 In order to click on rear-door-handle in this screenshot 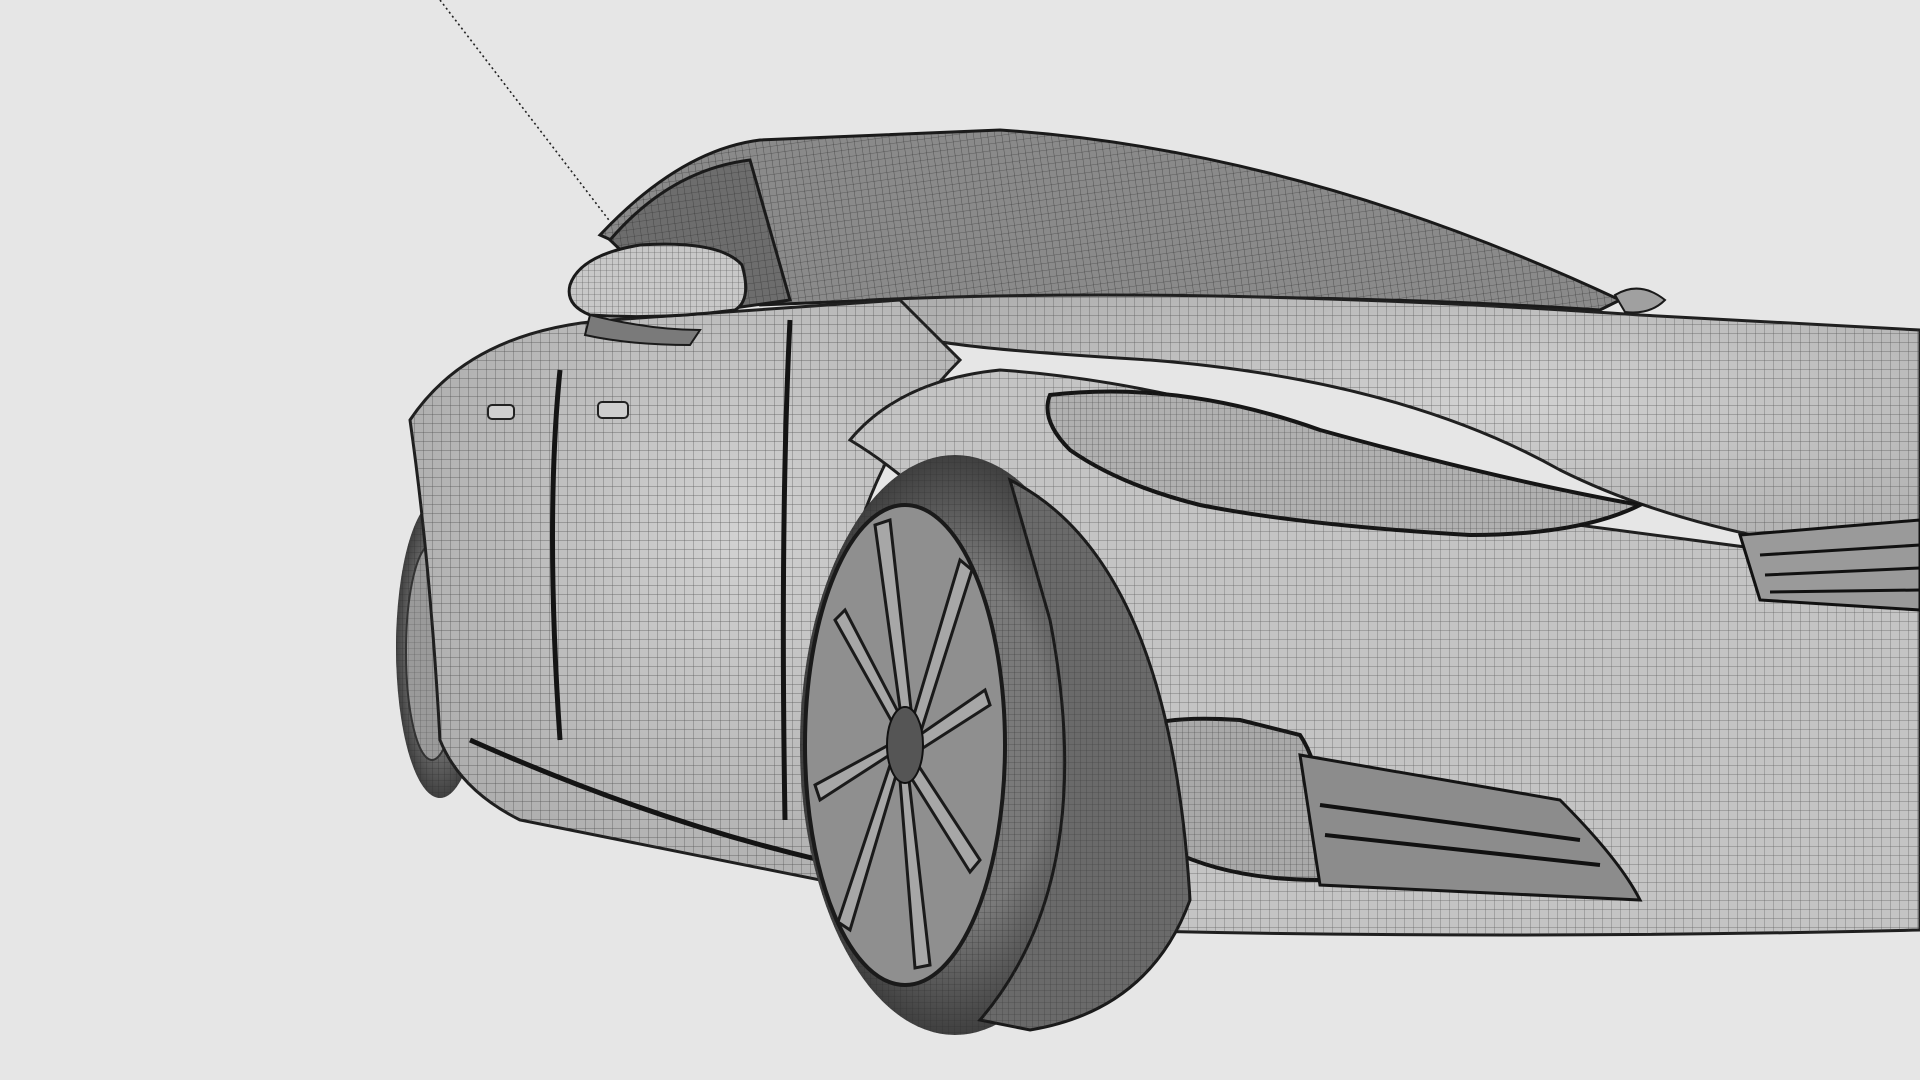, I will do `click(501, 412)`.